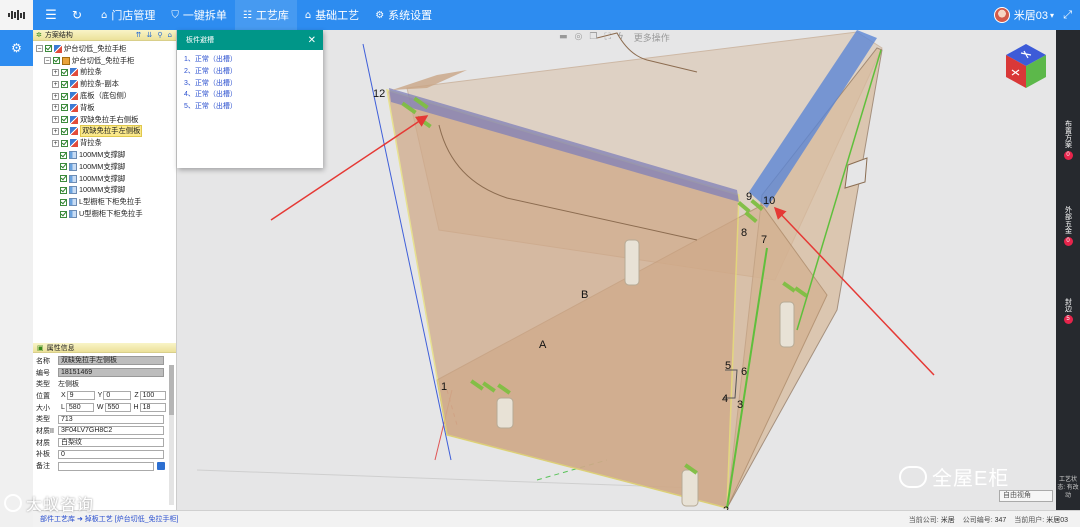  I want to click on tree-node-label: 100MM支撑脚, so click(102, 166).